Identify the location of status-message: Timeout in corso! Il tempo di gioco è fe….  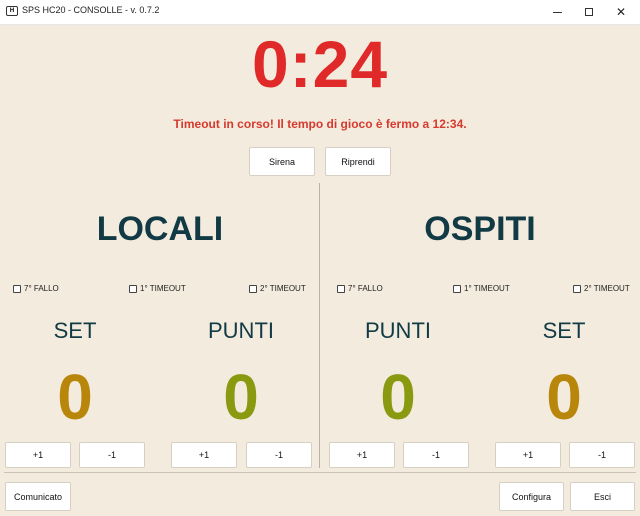
(320, 124).